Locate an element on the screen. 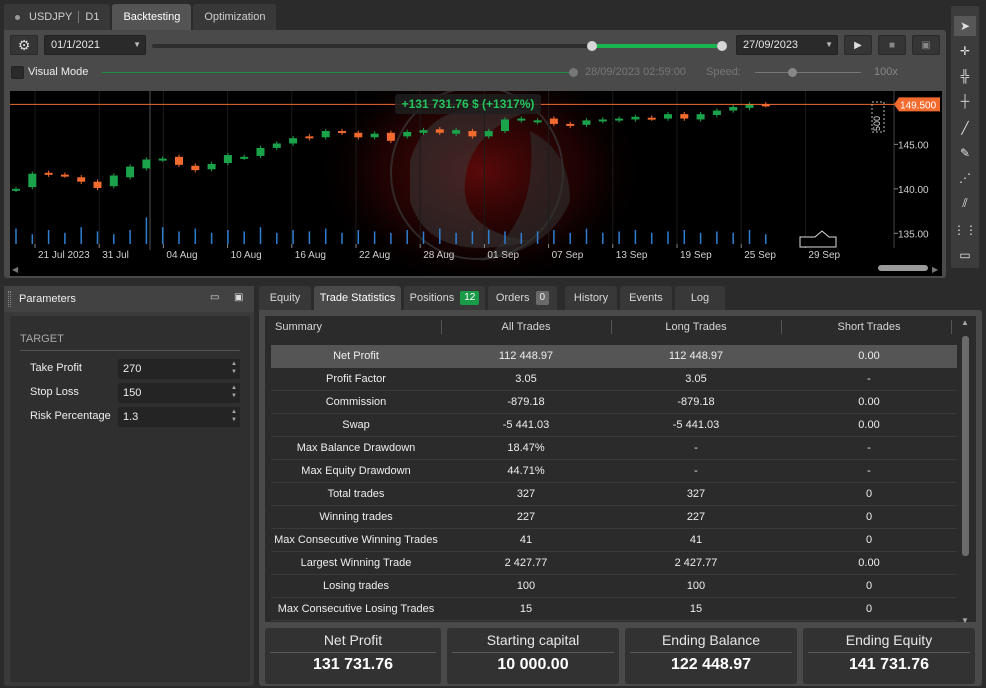 This screenshot has width=986, height=688. stop-button: ■ is located at coordinates (892, 45).